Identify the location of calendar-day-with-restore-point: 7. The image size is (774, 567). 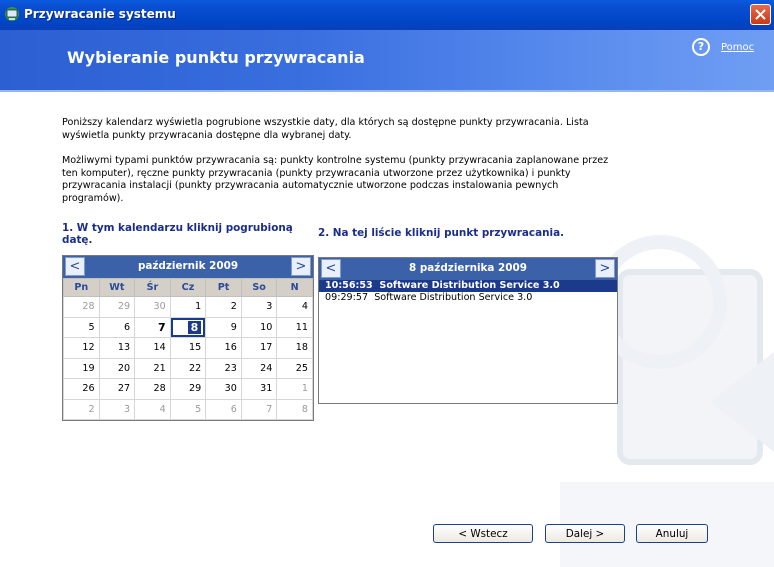
(152, 327).